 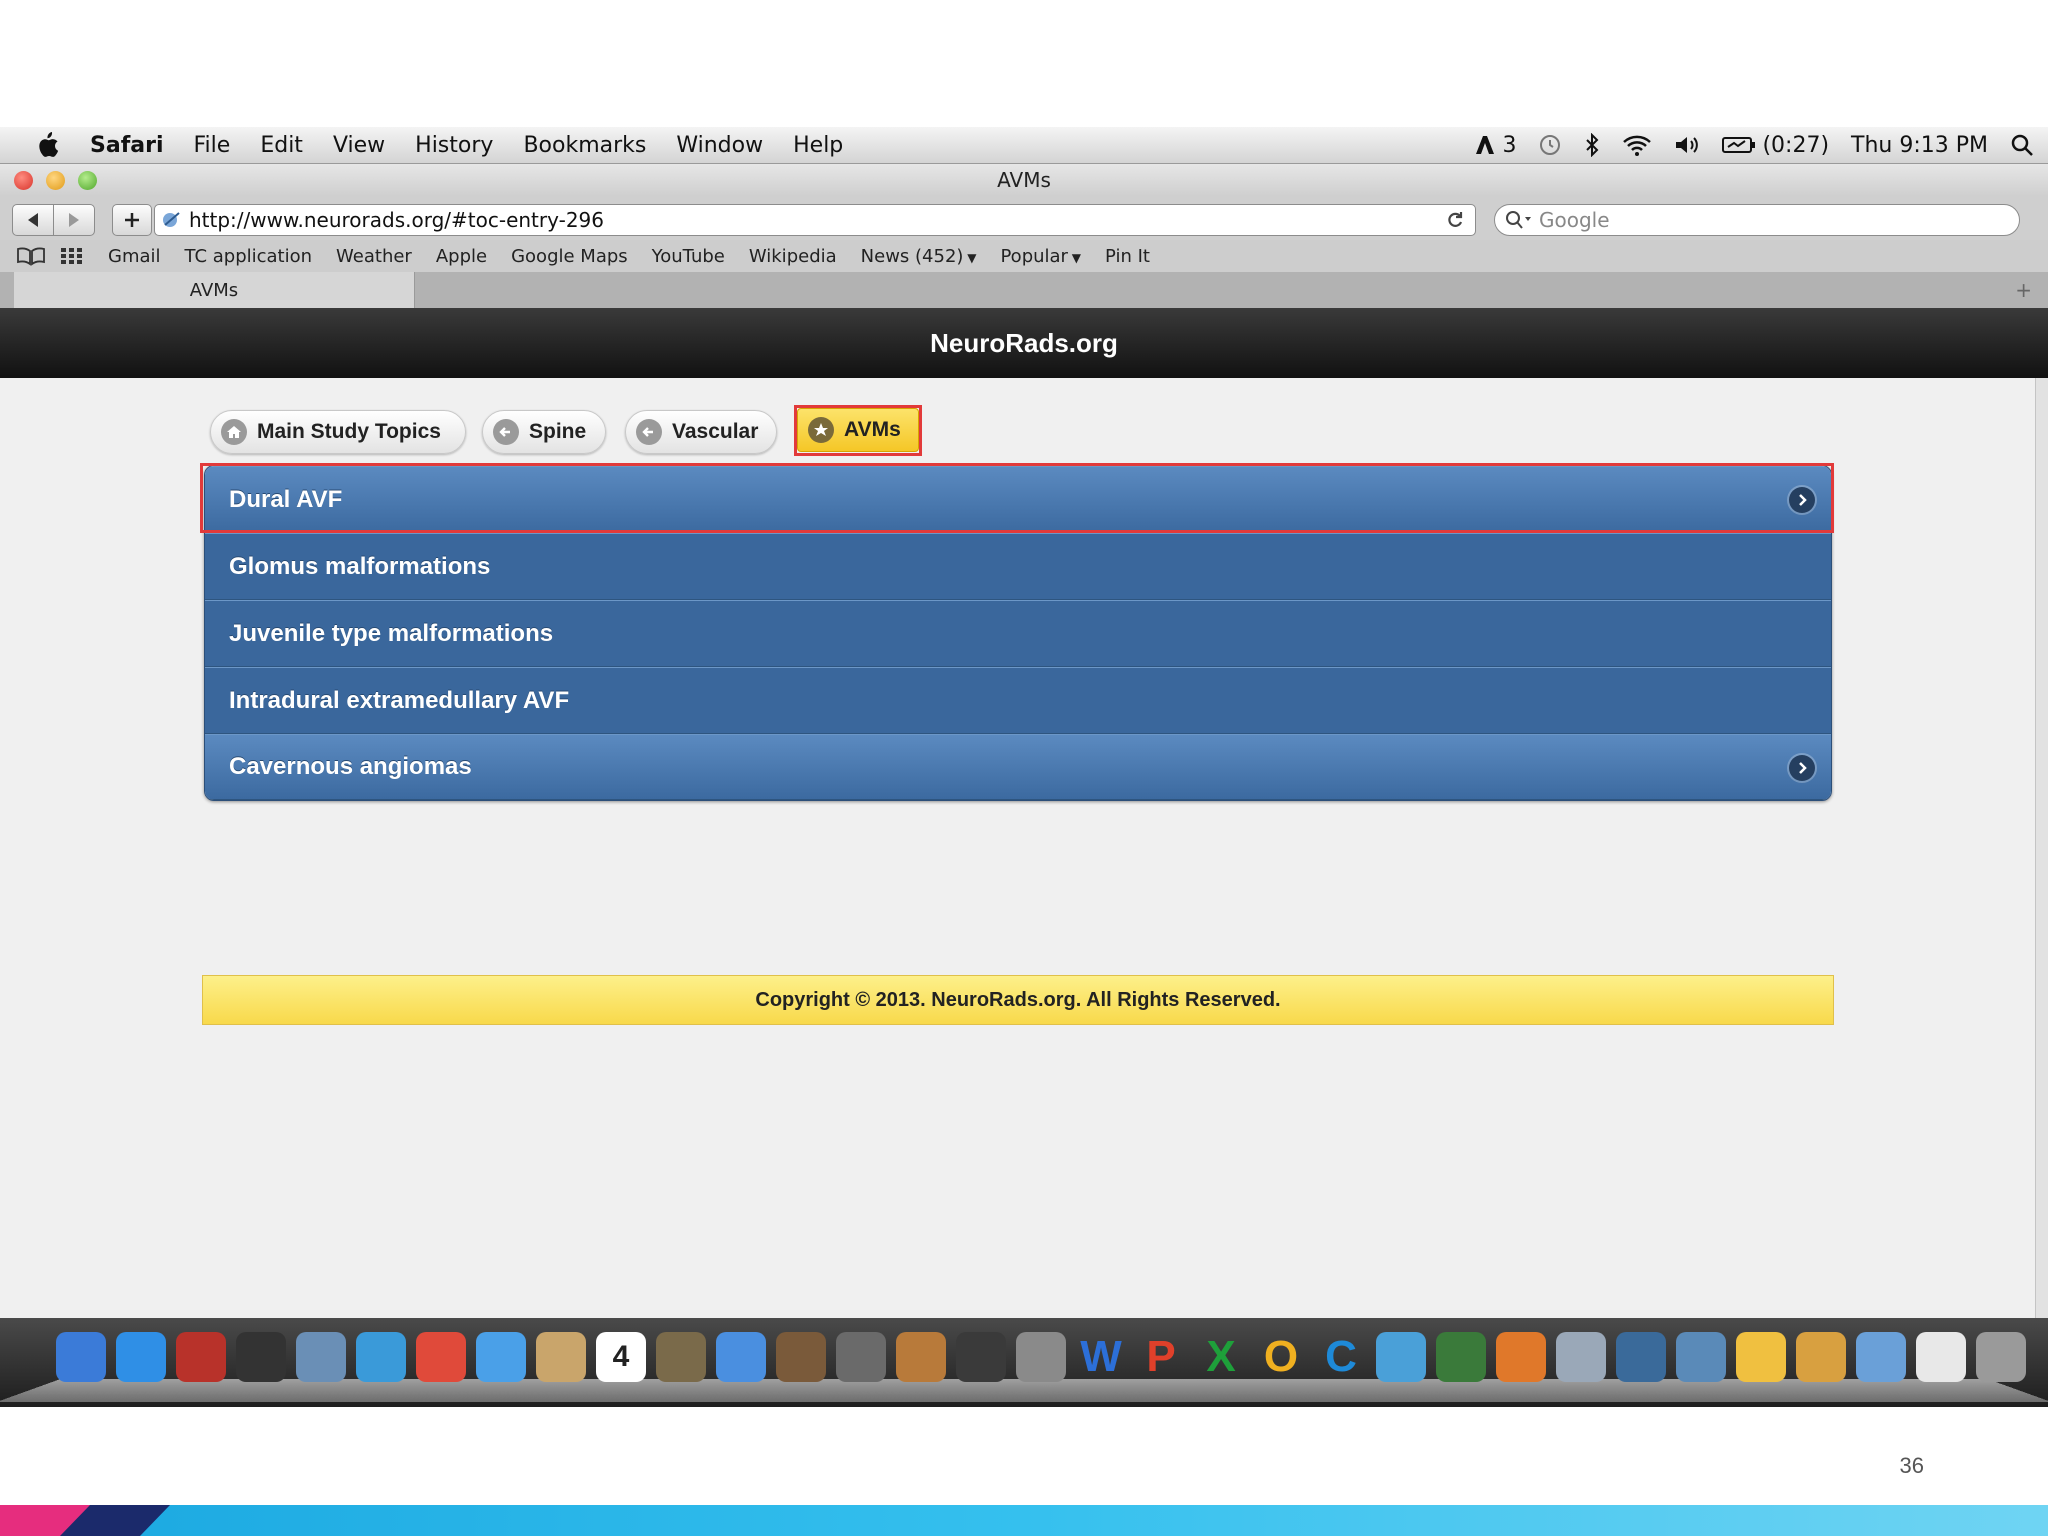 I want to click on adobe-count: 3, so click(x=1509, y=145).